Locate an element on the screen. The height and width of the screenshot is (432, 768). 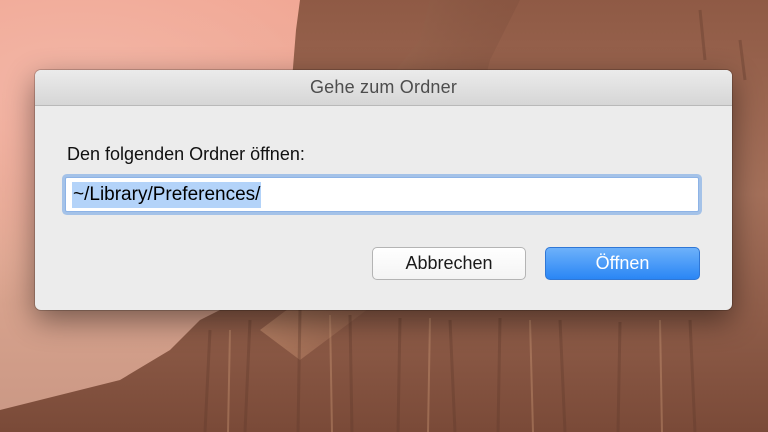
folder-path-input: ~/Library/Preferences/ is located at coordinates (382, 194).